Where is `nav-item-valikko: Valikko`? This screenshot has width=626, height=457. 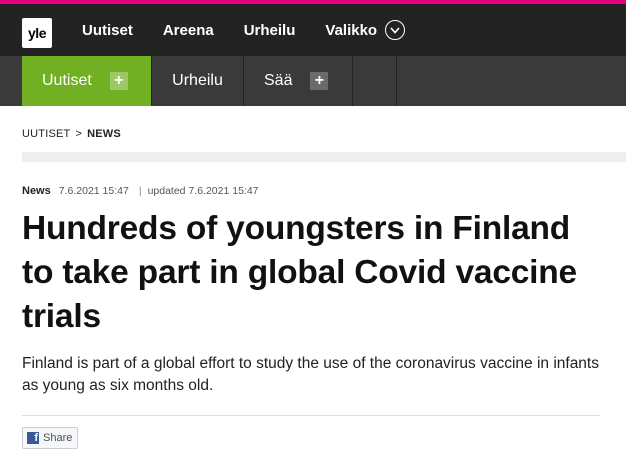 nav-item-valikko: Valikko is located at coordinates (365, 30).